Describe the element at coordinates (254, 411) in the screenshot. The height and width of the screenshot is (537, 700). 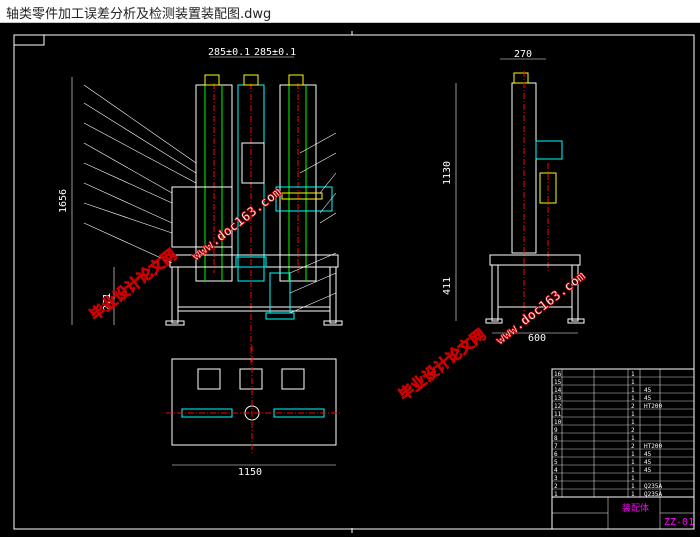
I see `plan-view: 1150` at that location.